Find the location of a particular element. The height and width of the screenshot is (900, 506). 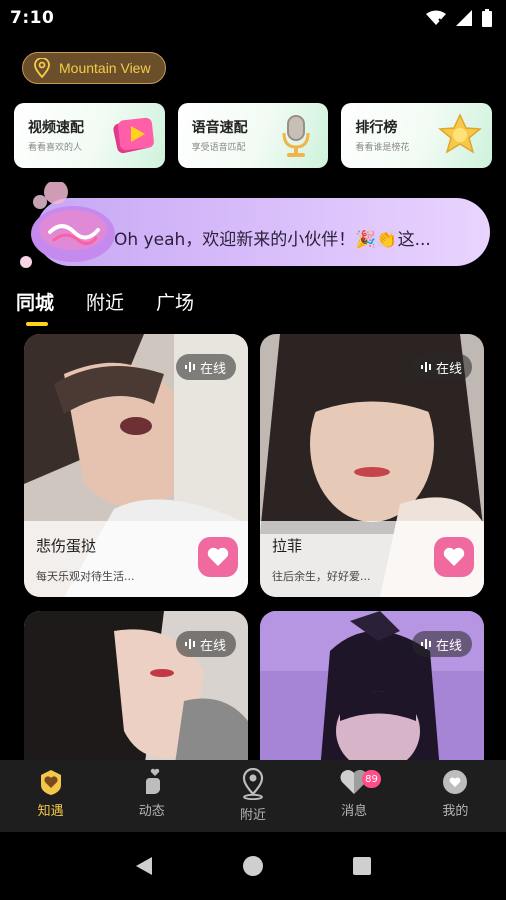

status-time: 7:10 is located at coordinates (32, 18).